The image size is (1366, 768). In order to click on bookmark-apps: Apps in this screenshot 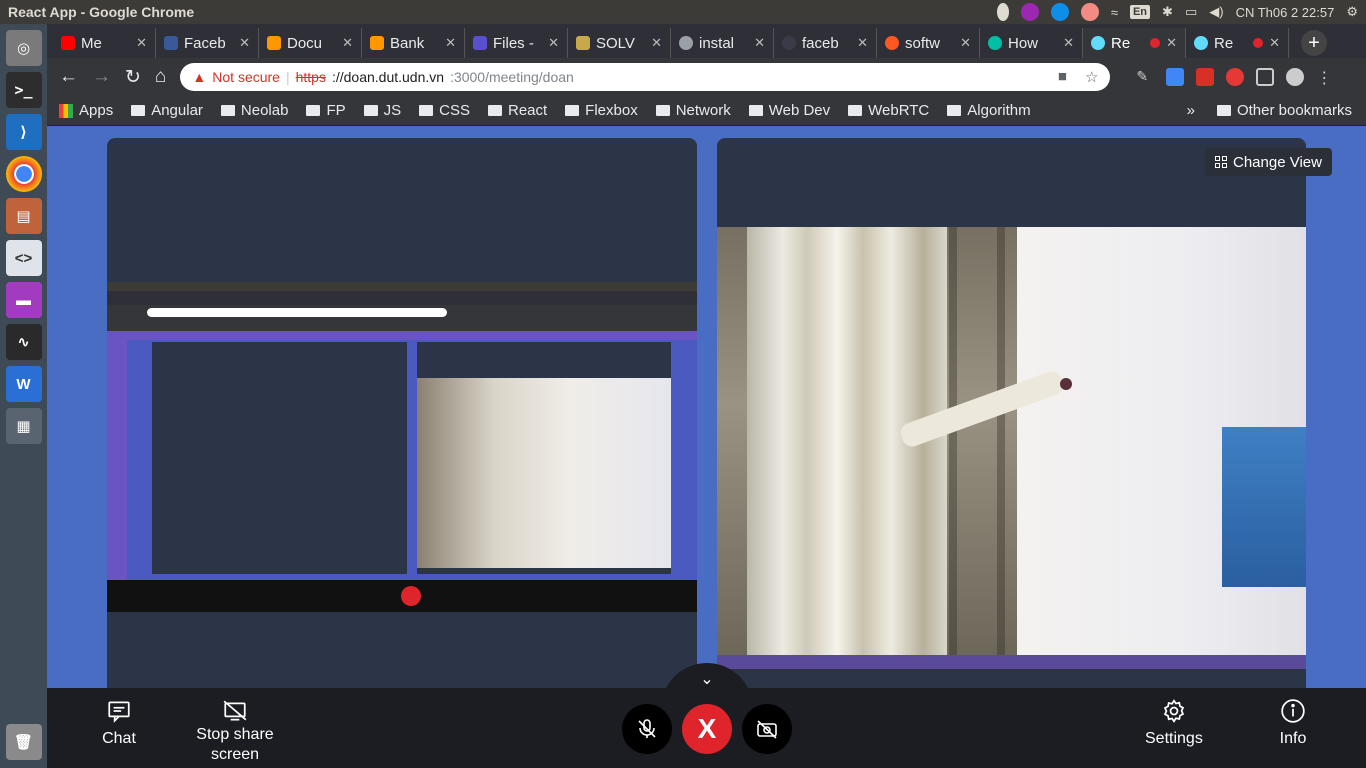, I will do `click(86, 110)`.